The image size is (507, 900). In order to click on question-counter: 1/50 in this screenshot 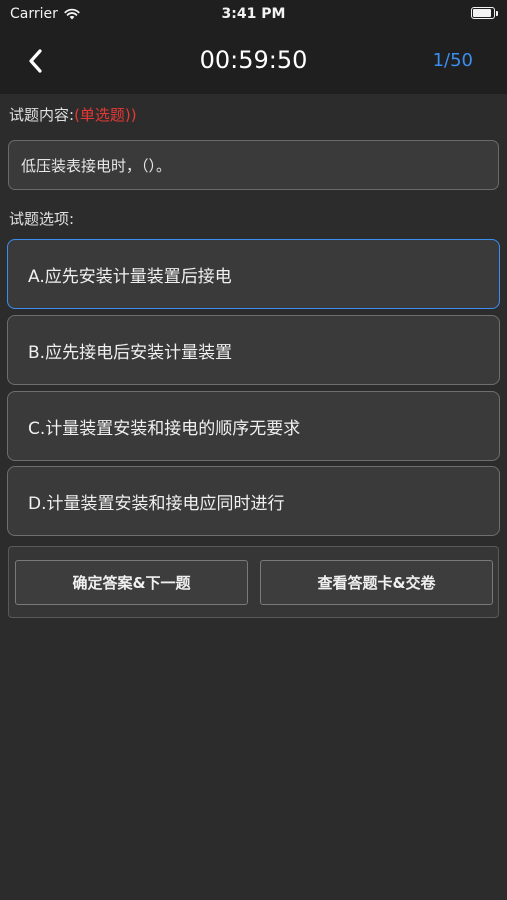, I will do `click(453, 60)`.